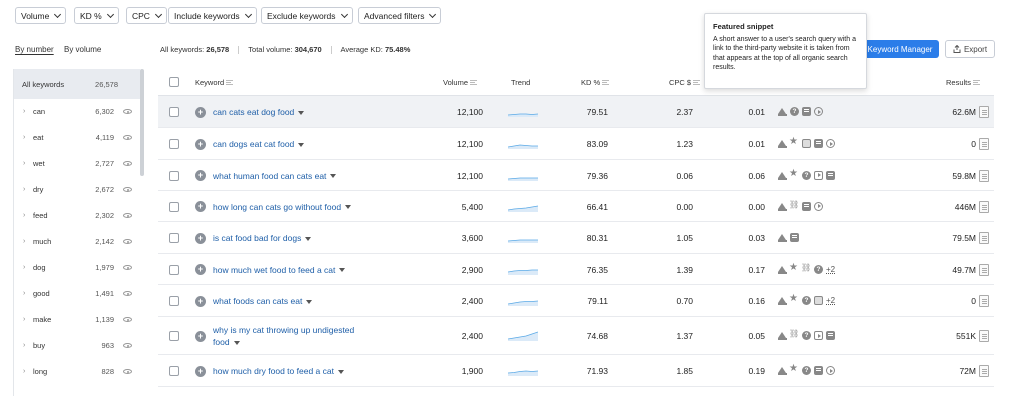  Describe the element at coordinates (34, 49) in the screenshot. I see `tab-by-number: By number` at that location.